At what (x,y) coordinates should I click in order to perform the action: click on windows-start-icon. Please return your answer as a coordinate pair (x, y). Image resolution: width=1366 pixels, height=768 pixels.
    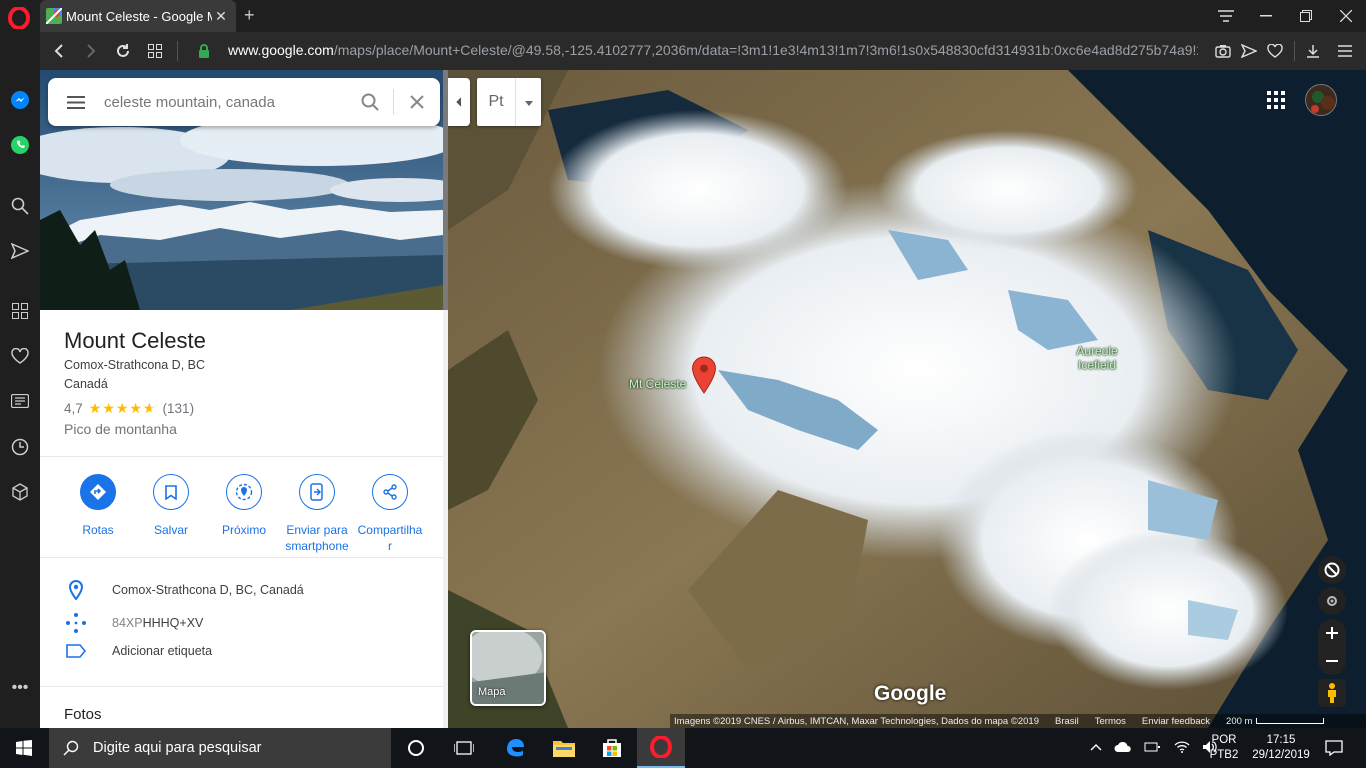
    Looking at the image, I should click on (24, 748).